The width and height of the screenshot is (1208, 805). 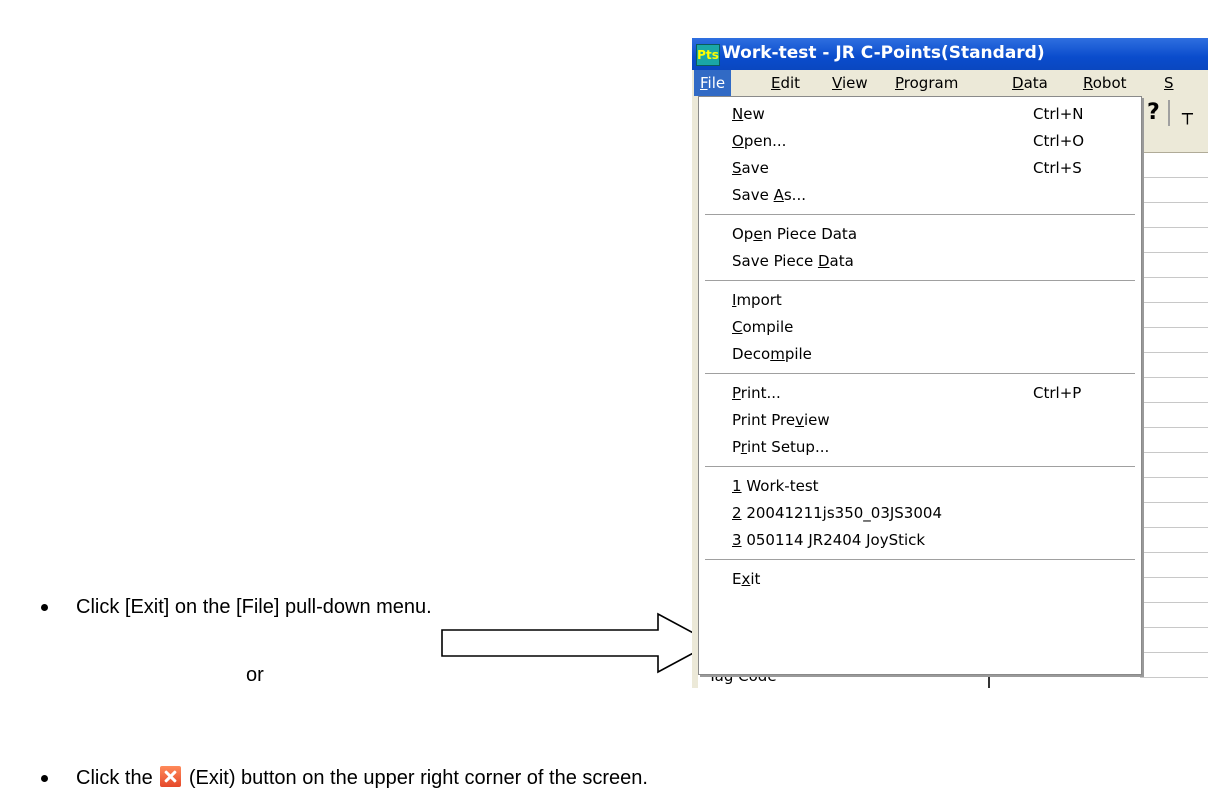 I want to click on label-part: Work-test, so click(x=780, y=486).